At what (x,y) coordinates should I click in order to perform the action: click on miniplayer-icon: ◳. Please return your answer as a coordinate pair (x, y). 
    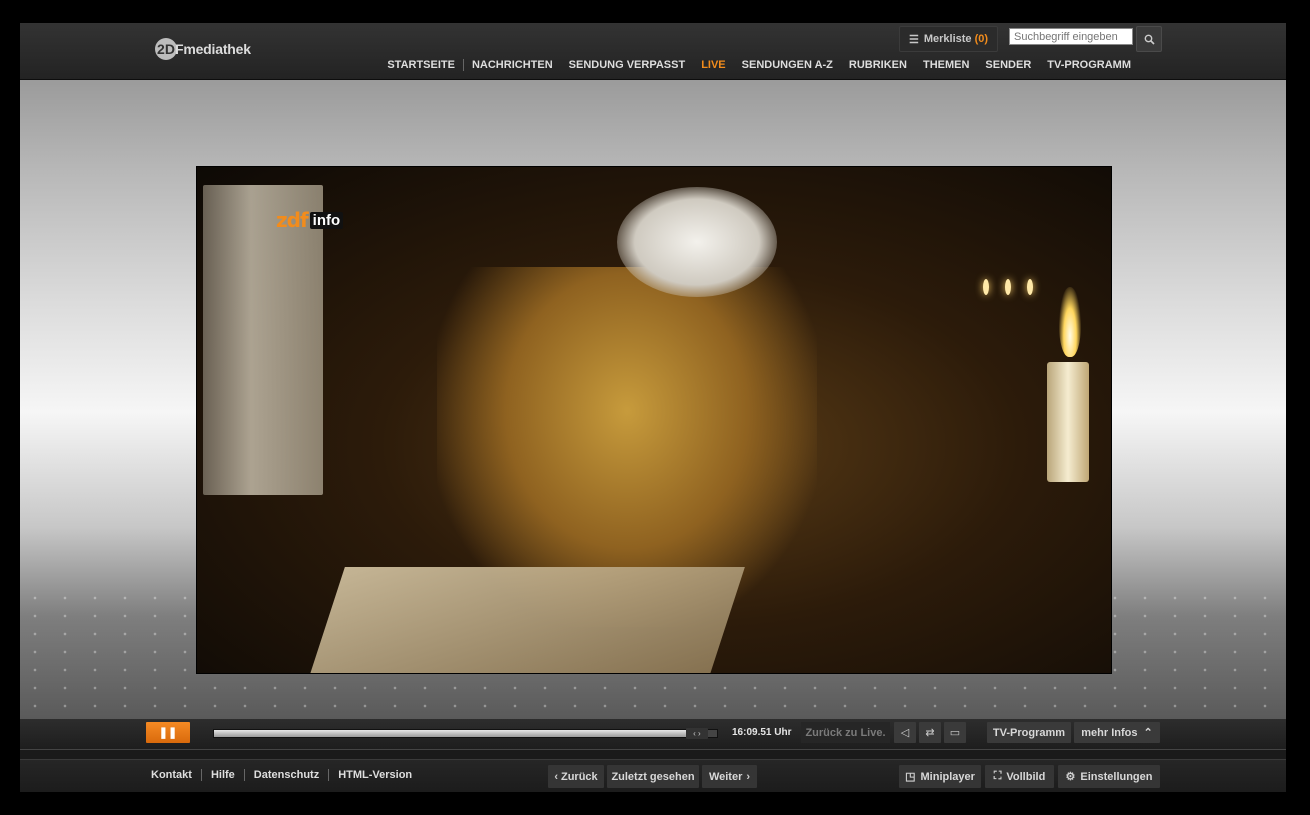
    Looking at the image, I should click on (910, 777).